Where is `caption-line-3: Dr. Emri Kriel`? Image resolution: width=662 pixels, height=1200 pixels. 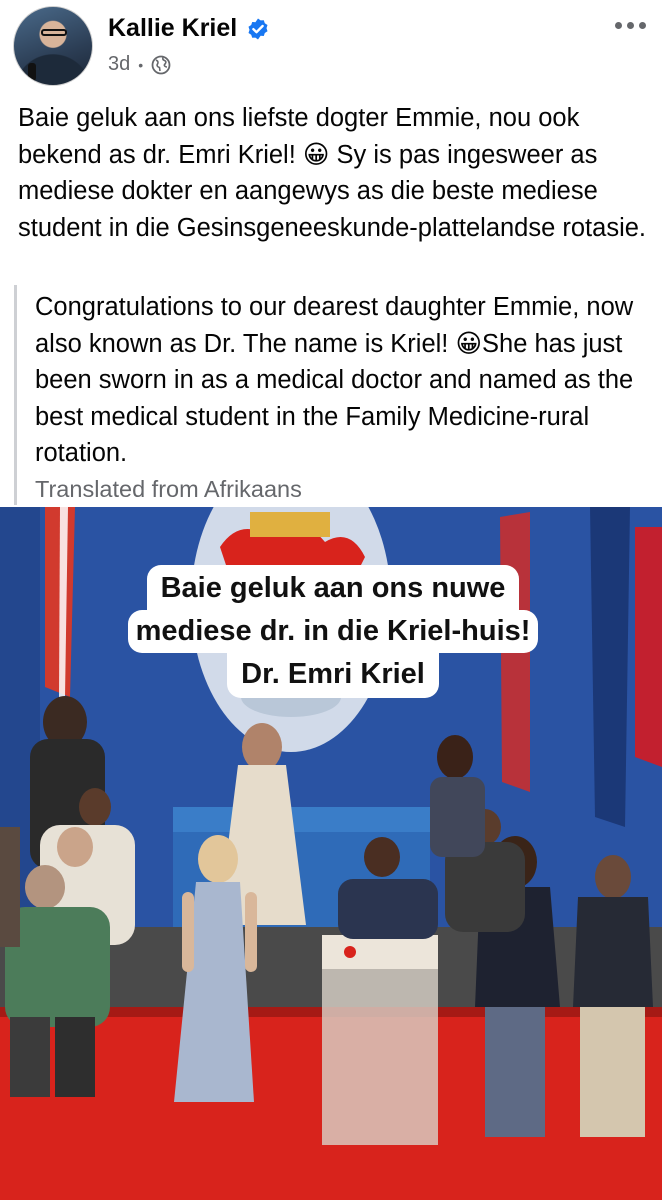 caption-line-3: Dr. Emri Kriel is located at coordinates (333, 675).